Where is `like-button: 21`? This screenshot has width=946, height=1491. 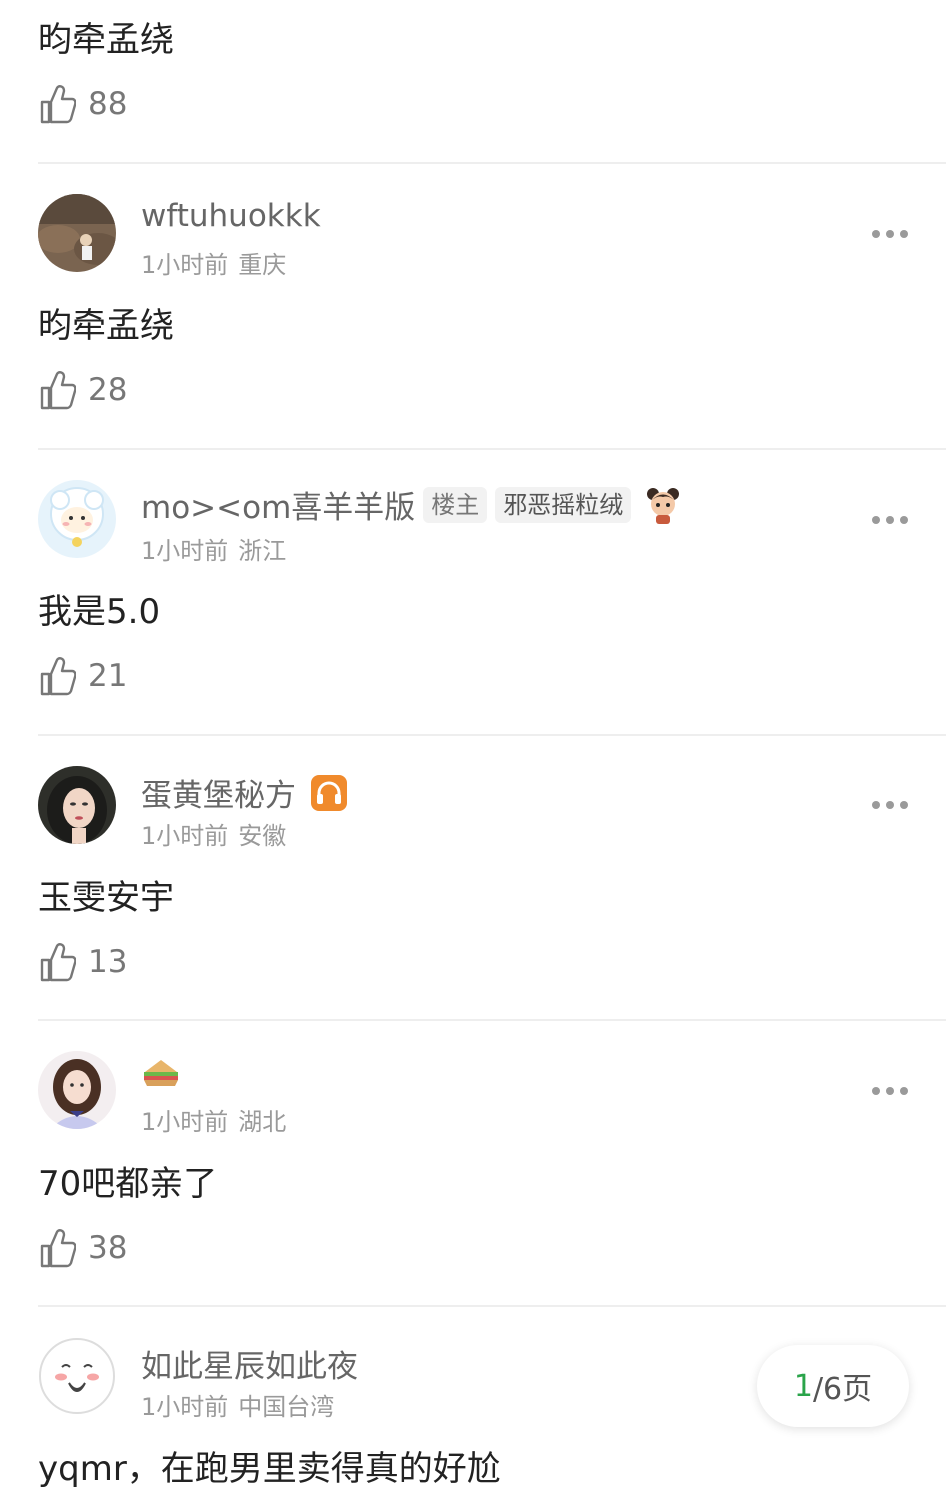 like-button: 21 is located at coordinates (83, 676).